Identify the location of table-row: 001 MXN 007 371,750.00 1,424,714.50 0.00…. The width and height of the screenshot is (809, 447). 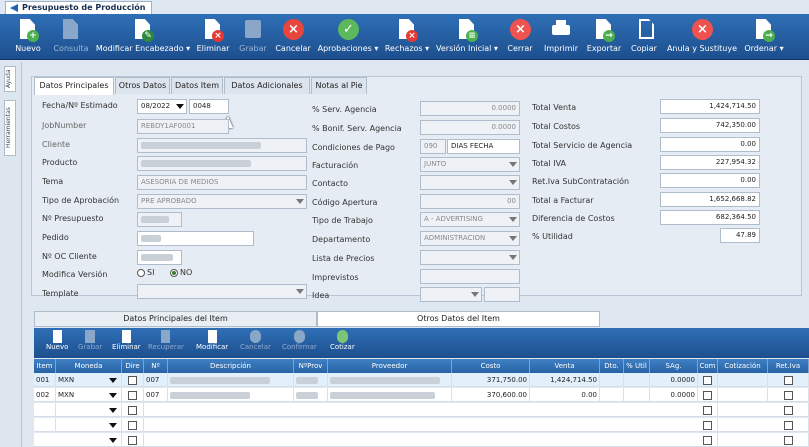
(421, 380).